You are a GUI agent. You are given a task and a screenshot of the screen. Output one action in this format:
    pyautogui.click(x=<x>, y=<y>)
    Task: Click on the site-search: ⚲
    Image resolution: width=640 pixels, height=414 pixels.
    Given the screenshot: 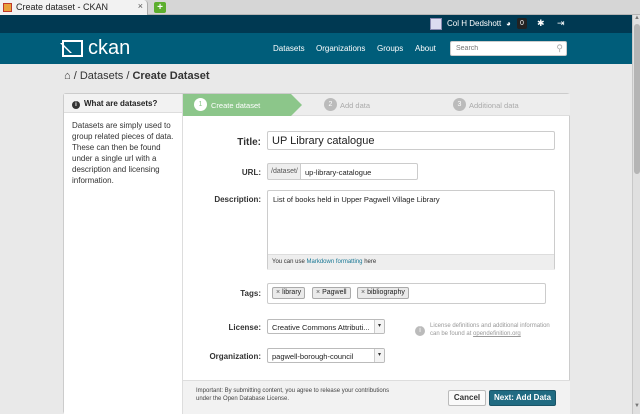 What is the action you would take?
    pyautogui.click(x=508, y=48)
    